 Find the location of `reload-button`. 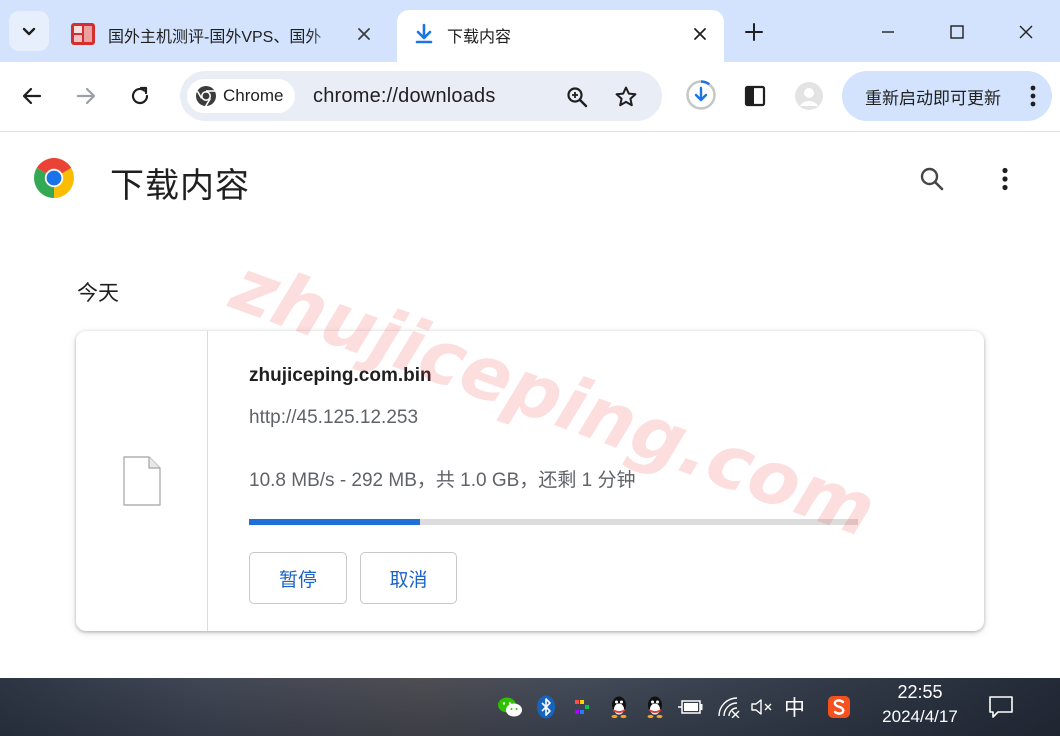

reload-button is located at coordinates (140, 96).